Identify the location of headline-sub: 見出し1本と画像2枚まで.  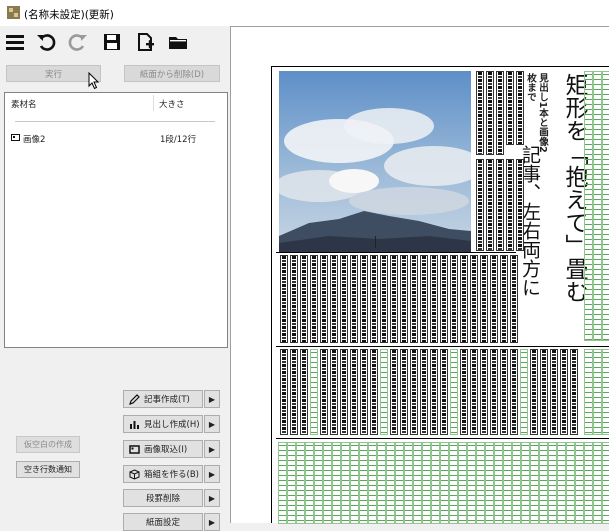
(536, 113).